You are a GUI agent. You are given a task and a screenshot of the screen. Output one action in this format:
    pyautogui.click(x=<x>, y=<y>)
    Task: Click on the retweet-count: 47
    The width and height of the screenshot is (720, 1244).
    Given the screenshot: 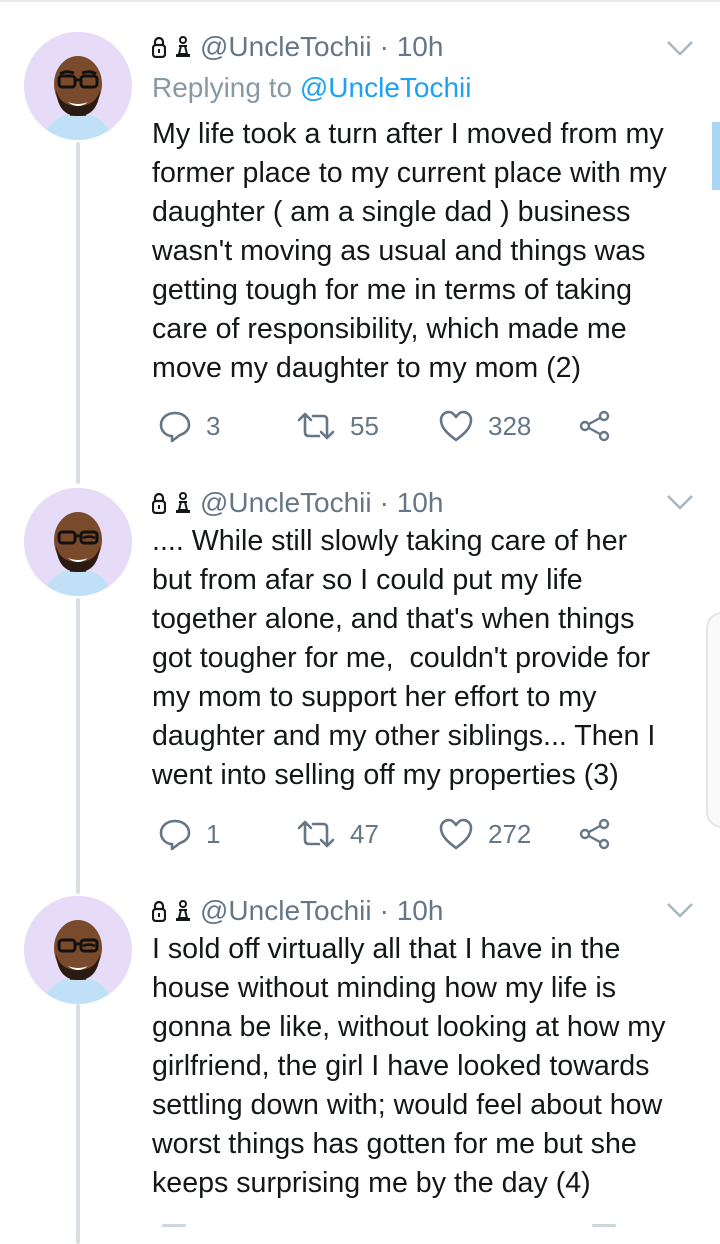 What is the action you would take?
    pyautogui.click(x=364, y=833)
    